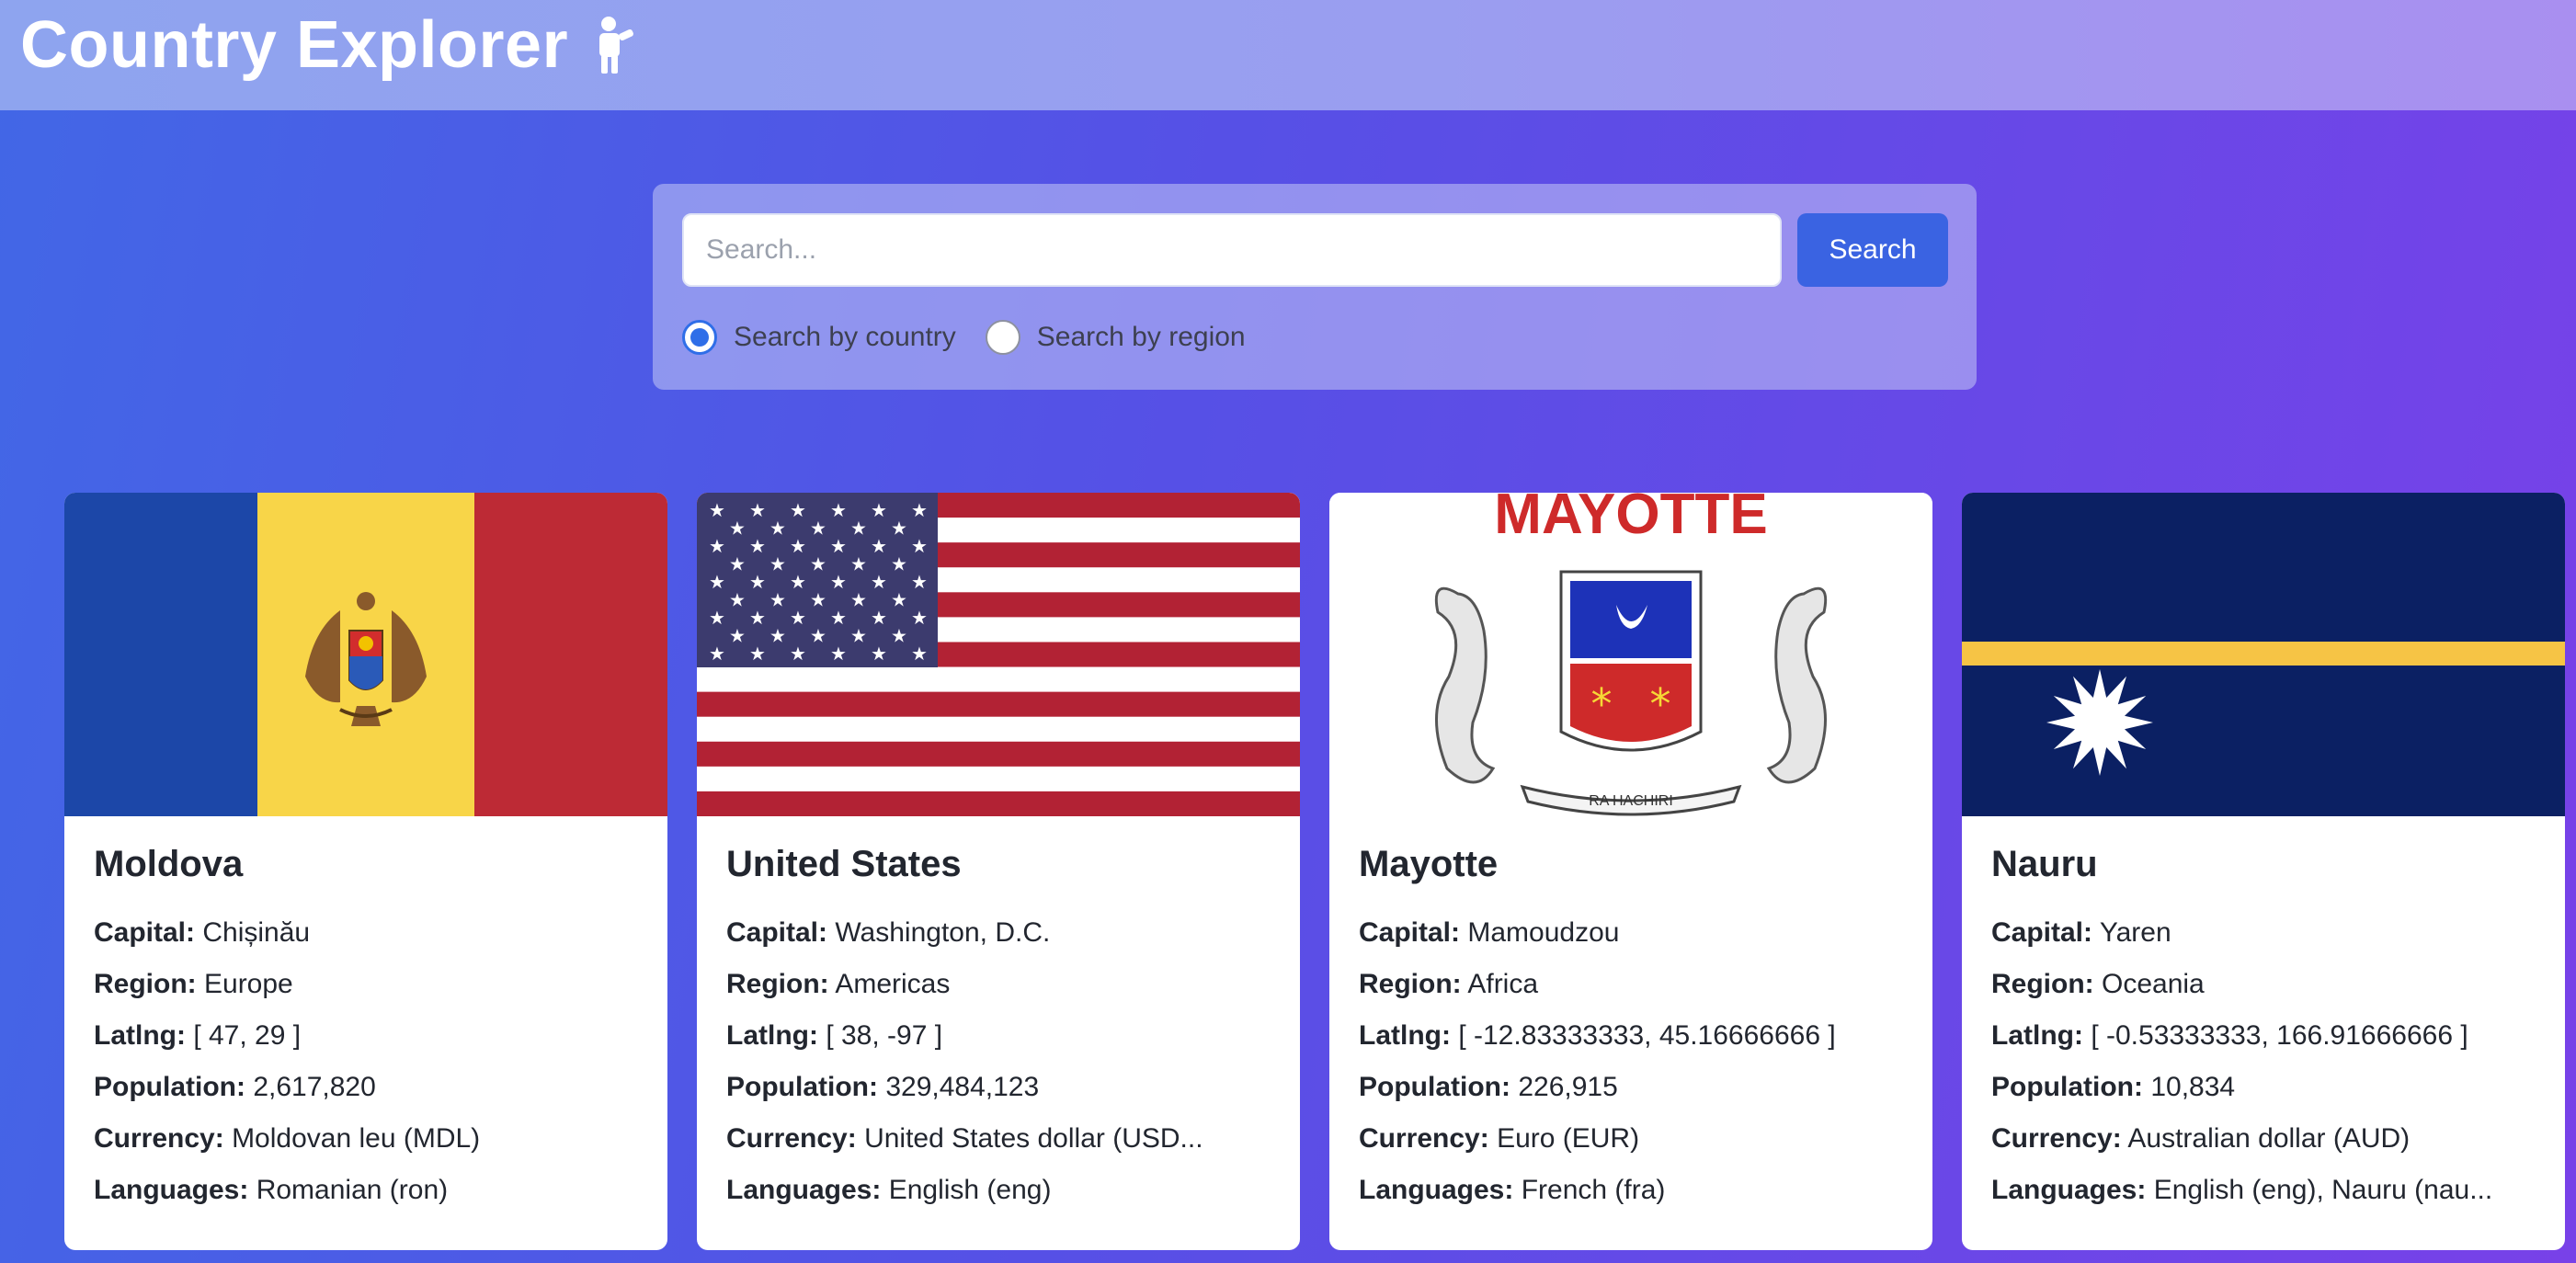  Describe the element at coordinates (352, 1190) in the screenshot. I see `languages-value: Romanian (ron)` at that location.